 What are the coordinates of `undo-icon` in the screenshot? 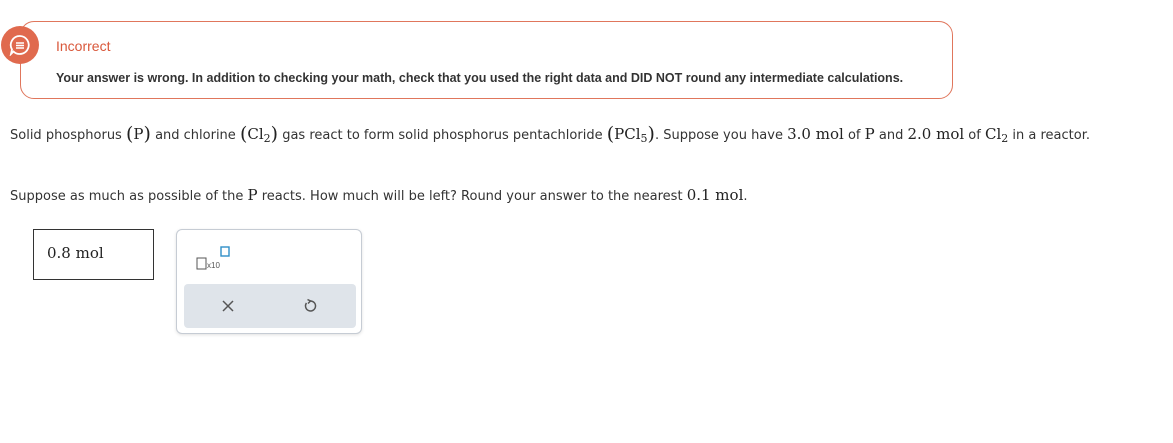 It's located at (310, 305).